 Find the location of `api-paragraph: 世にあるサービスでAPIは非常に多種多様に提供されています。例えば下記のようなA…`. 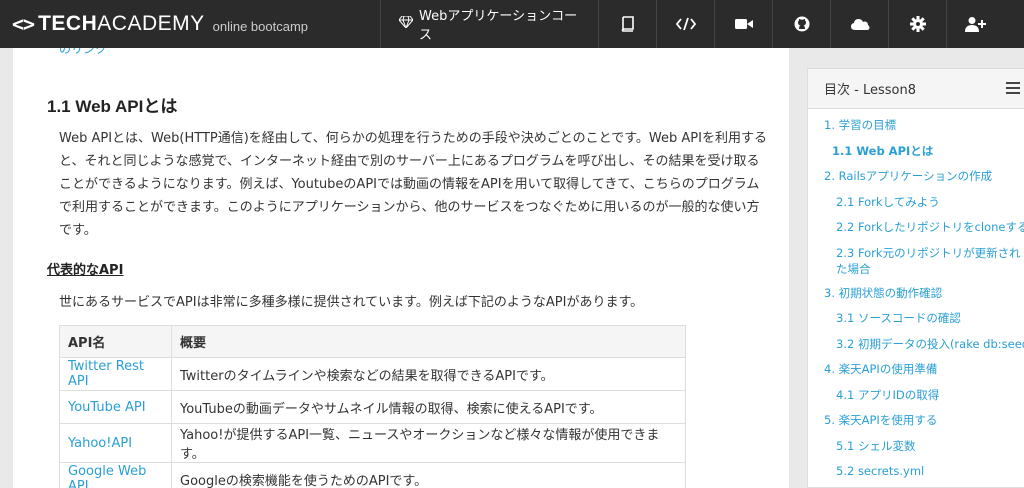

api-paragraph: 世にあるサービスでAPIは非常に多種多様に提供されています。例えば下記のようなA… is located at coordinates (351, 302).